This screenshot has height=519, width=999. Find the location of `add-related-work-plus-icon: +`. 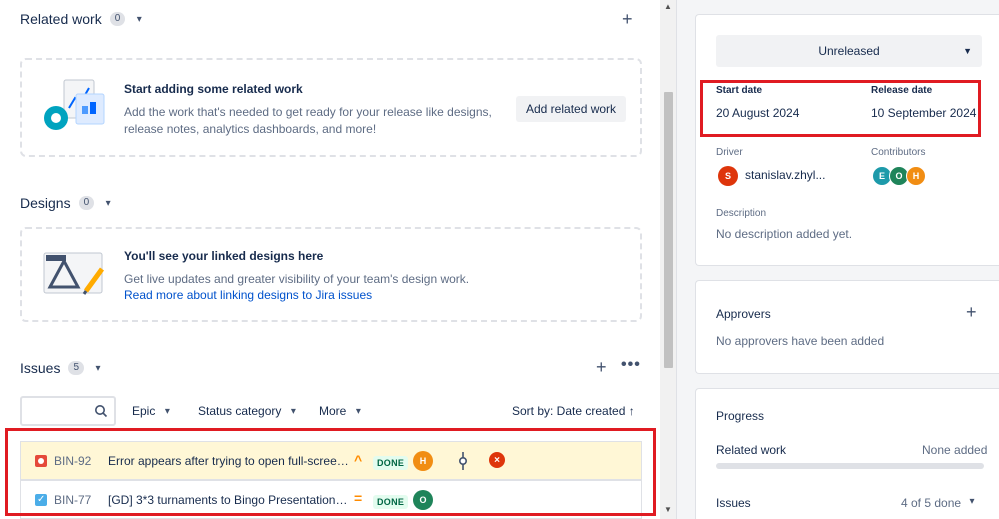

add-related-work-plus-icon: + is located at coordinates (627, 19).